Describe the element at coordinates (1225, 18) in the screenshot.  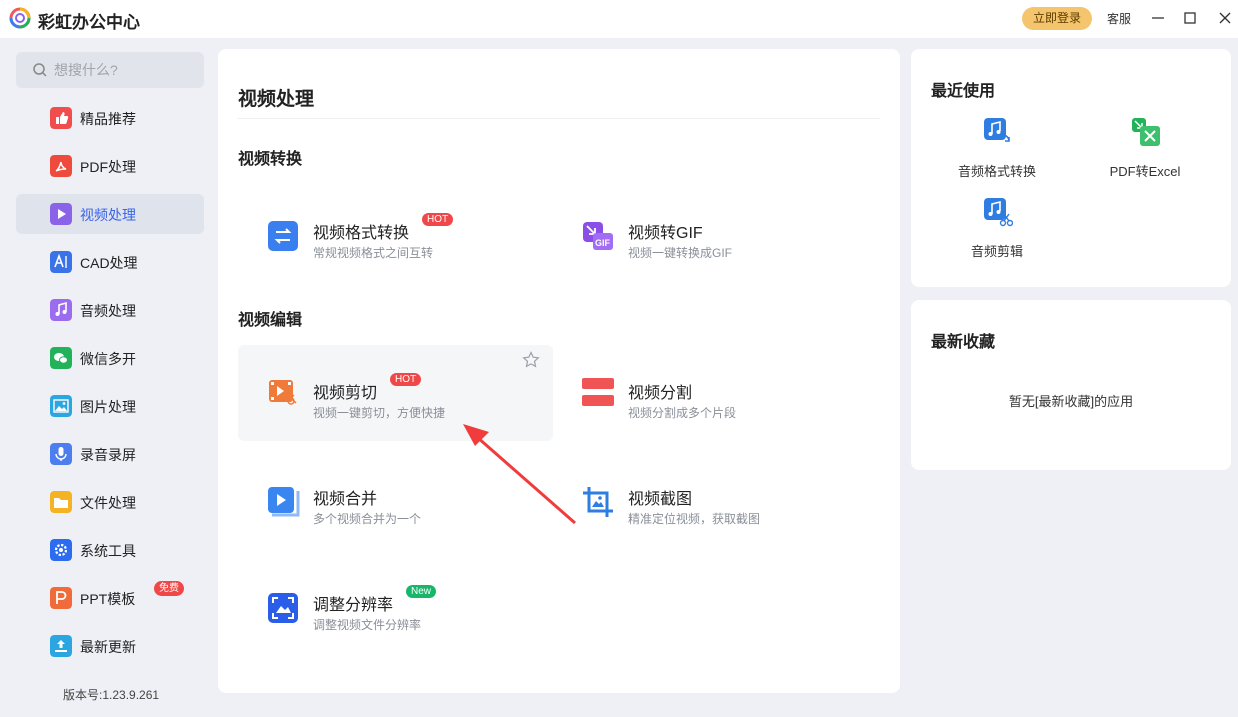
I see `close-icon` at that location.